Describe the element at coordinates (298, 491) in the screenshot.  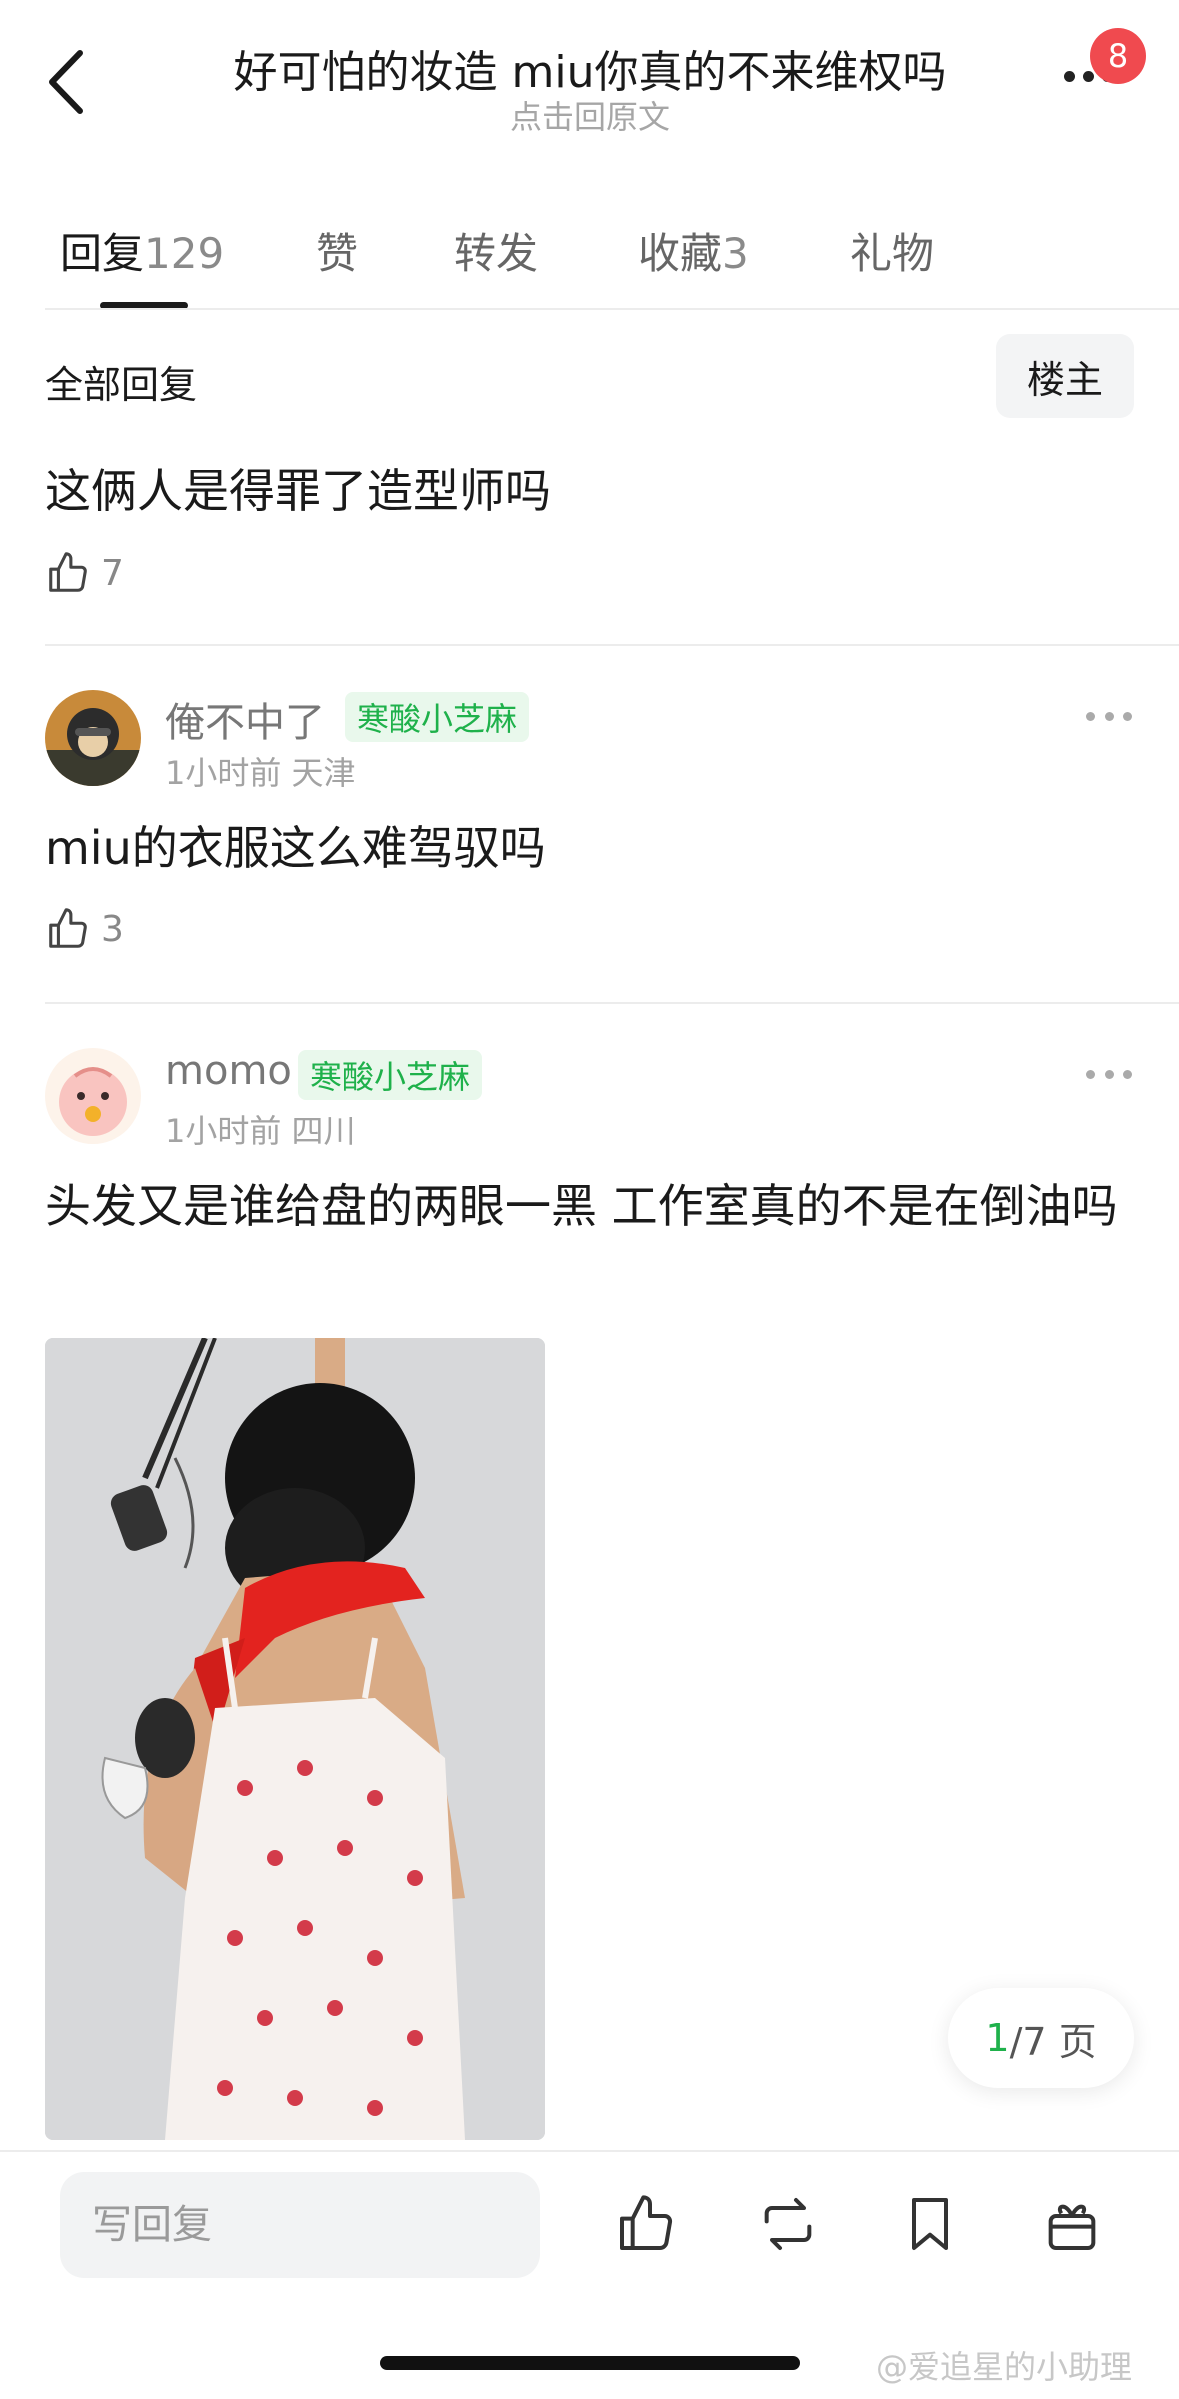
I see `comment-text: 这俩人是得罪了造型师吗` at that location.